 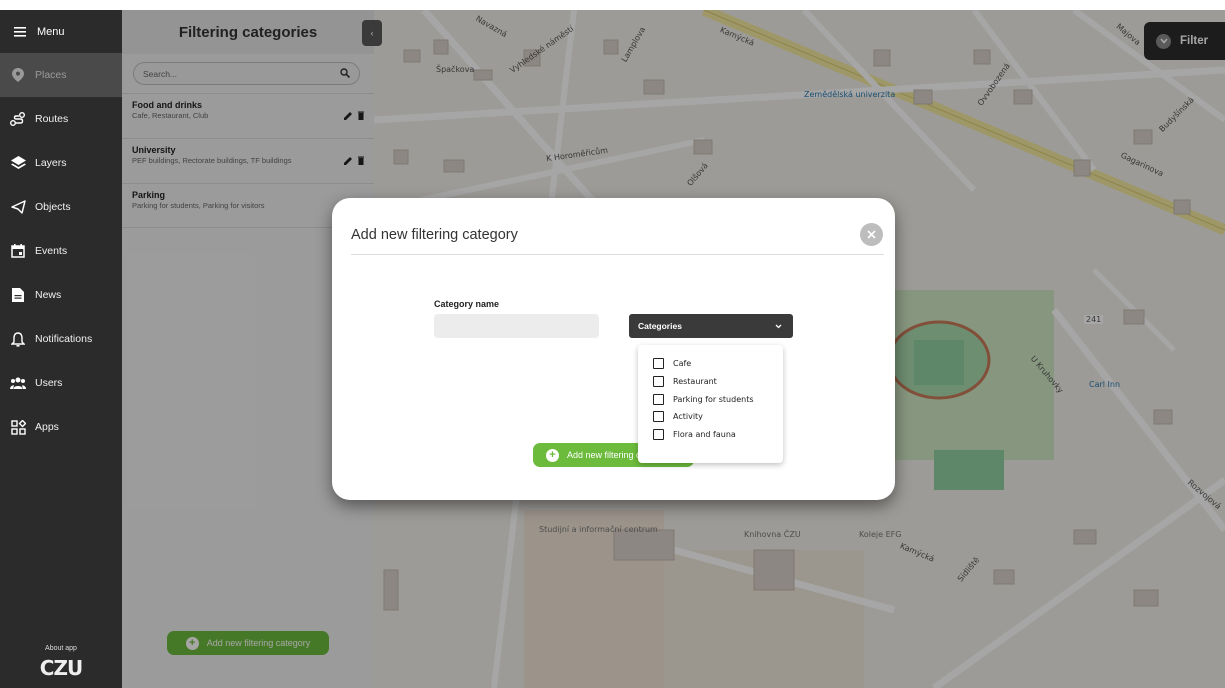 I want to click on route-icon, so click(x=18, y=119).